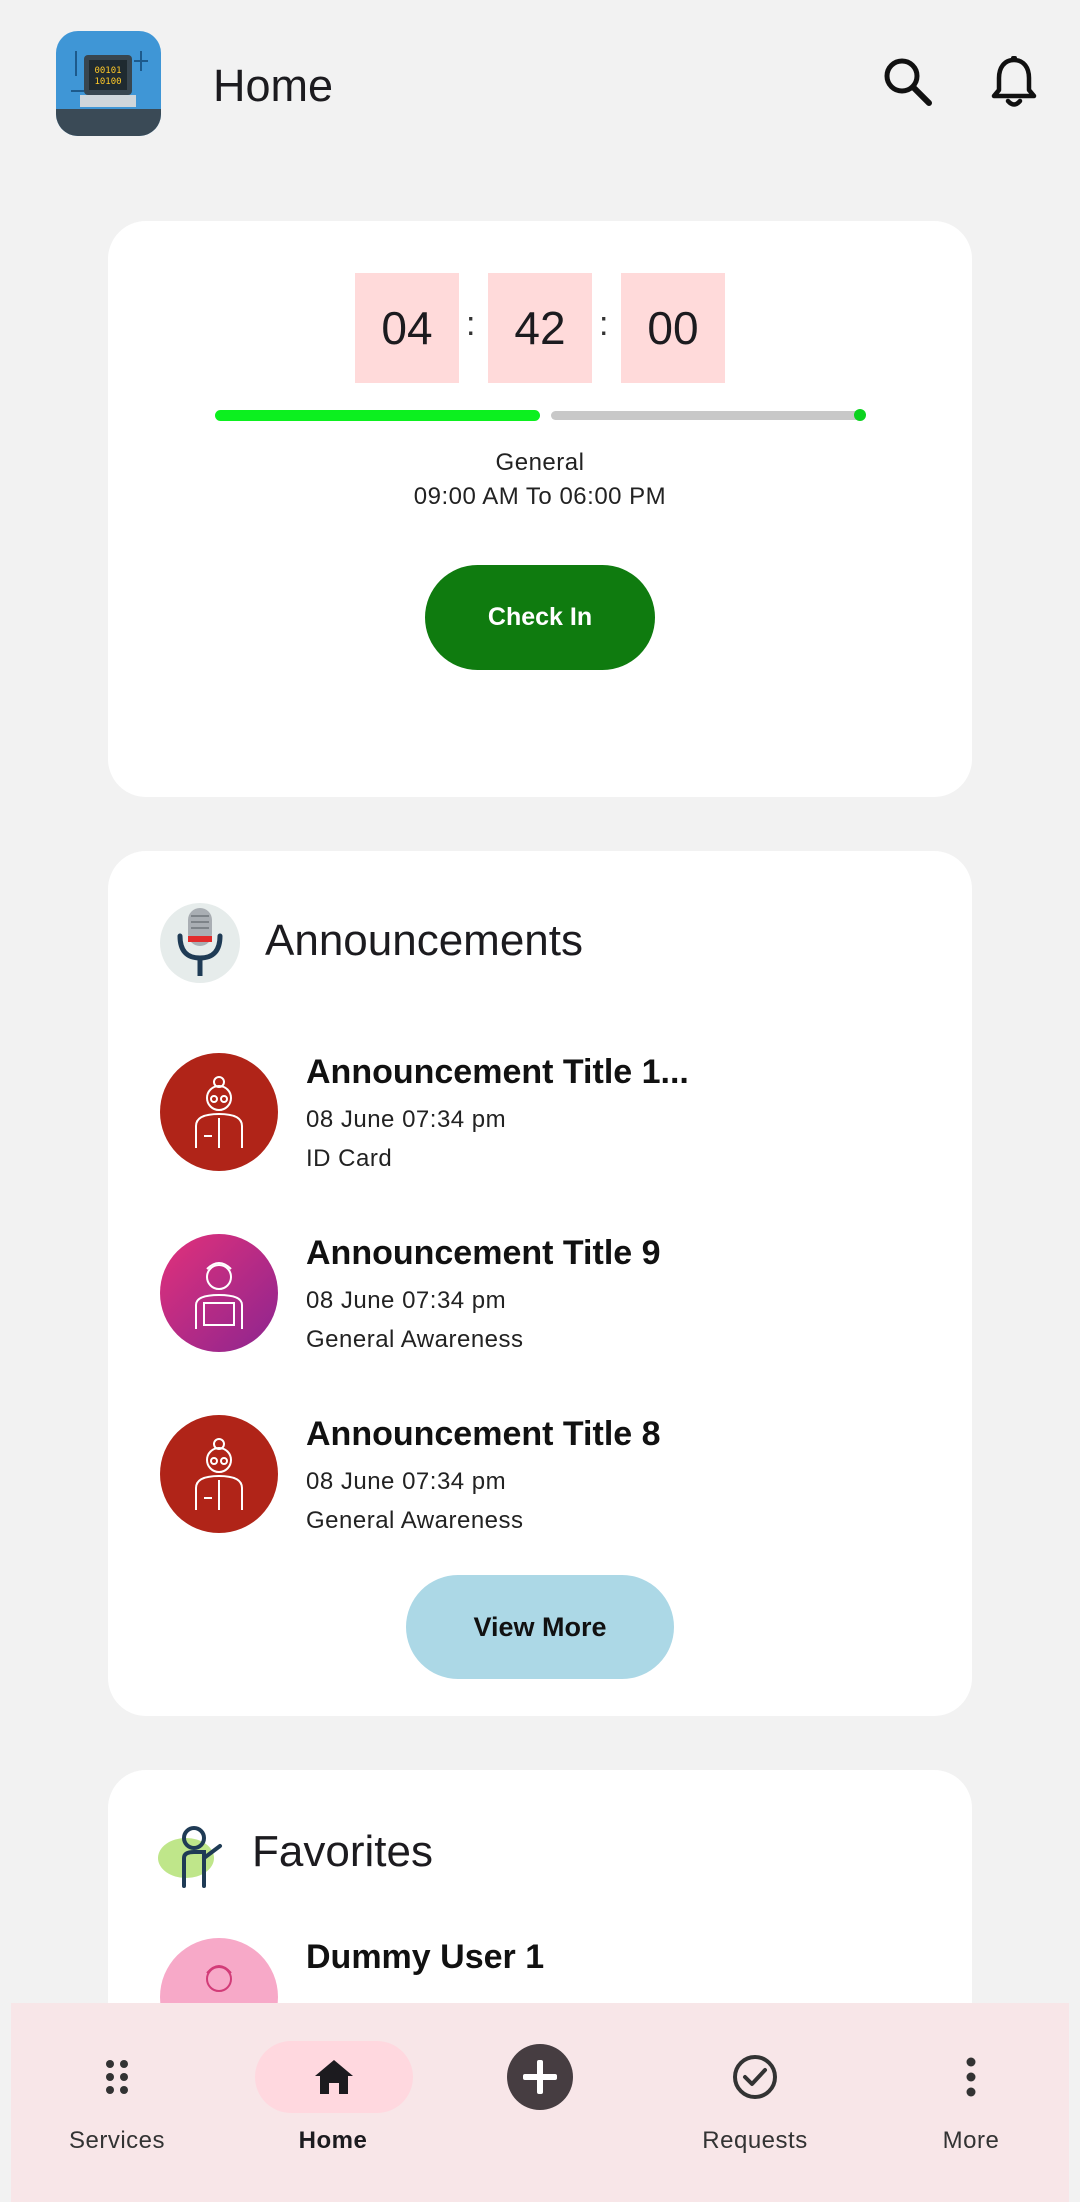 The image size is (1080, 2202). I want to click on favorite-name: Dummy User 1, so click(425, 1957).